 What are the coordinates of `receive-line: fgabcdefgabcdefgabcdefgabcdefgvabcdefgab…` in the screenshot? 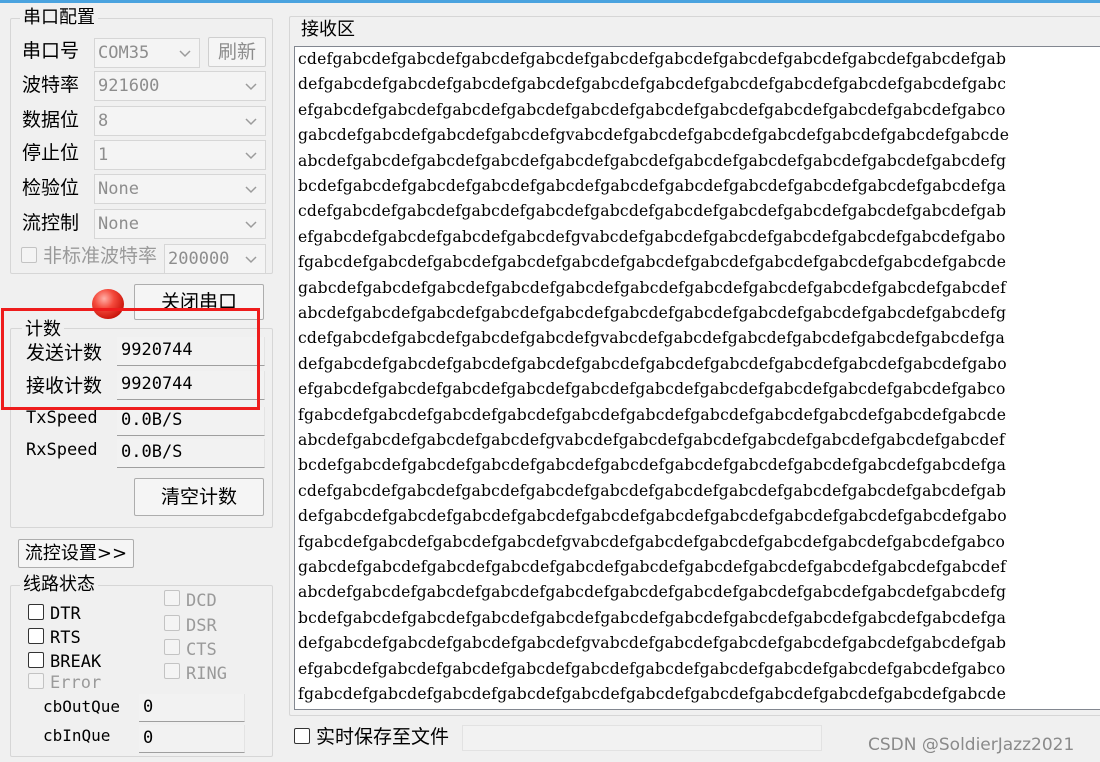 It's located at (652, 541).